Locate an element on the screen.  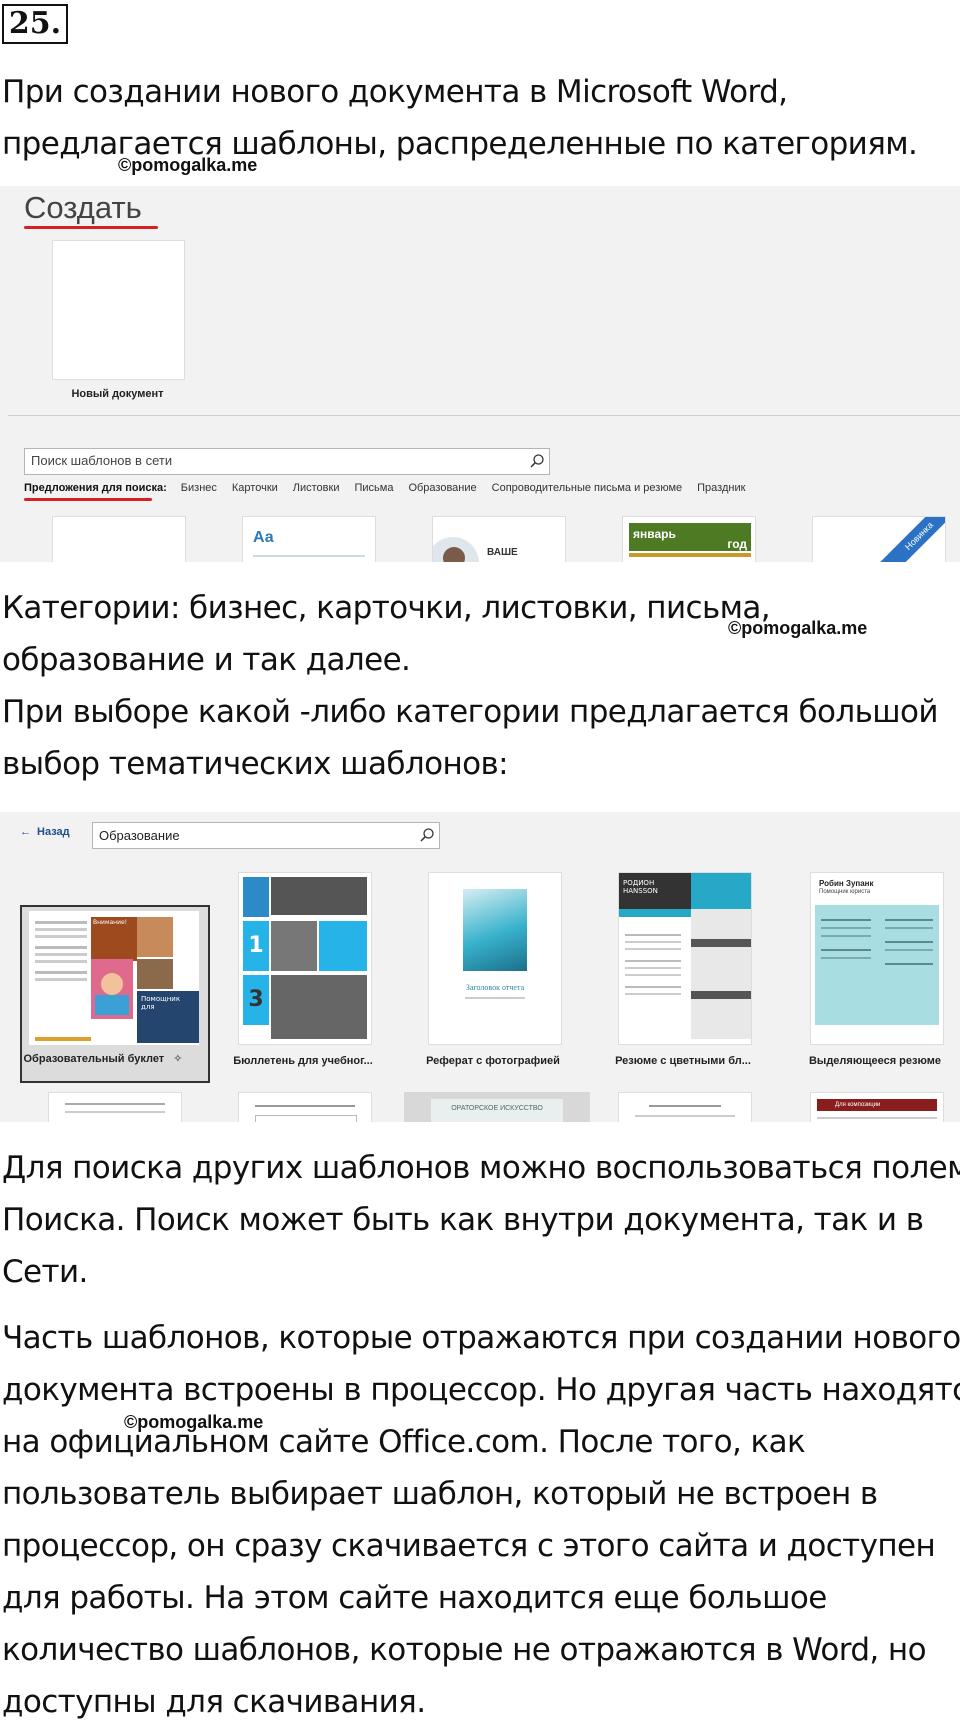
back-button: ← Назад is located at coordinates (45, 832).